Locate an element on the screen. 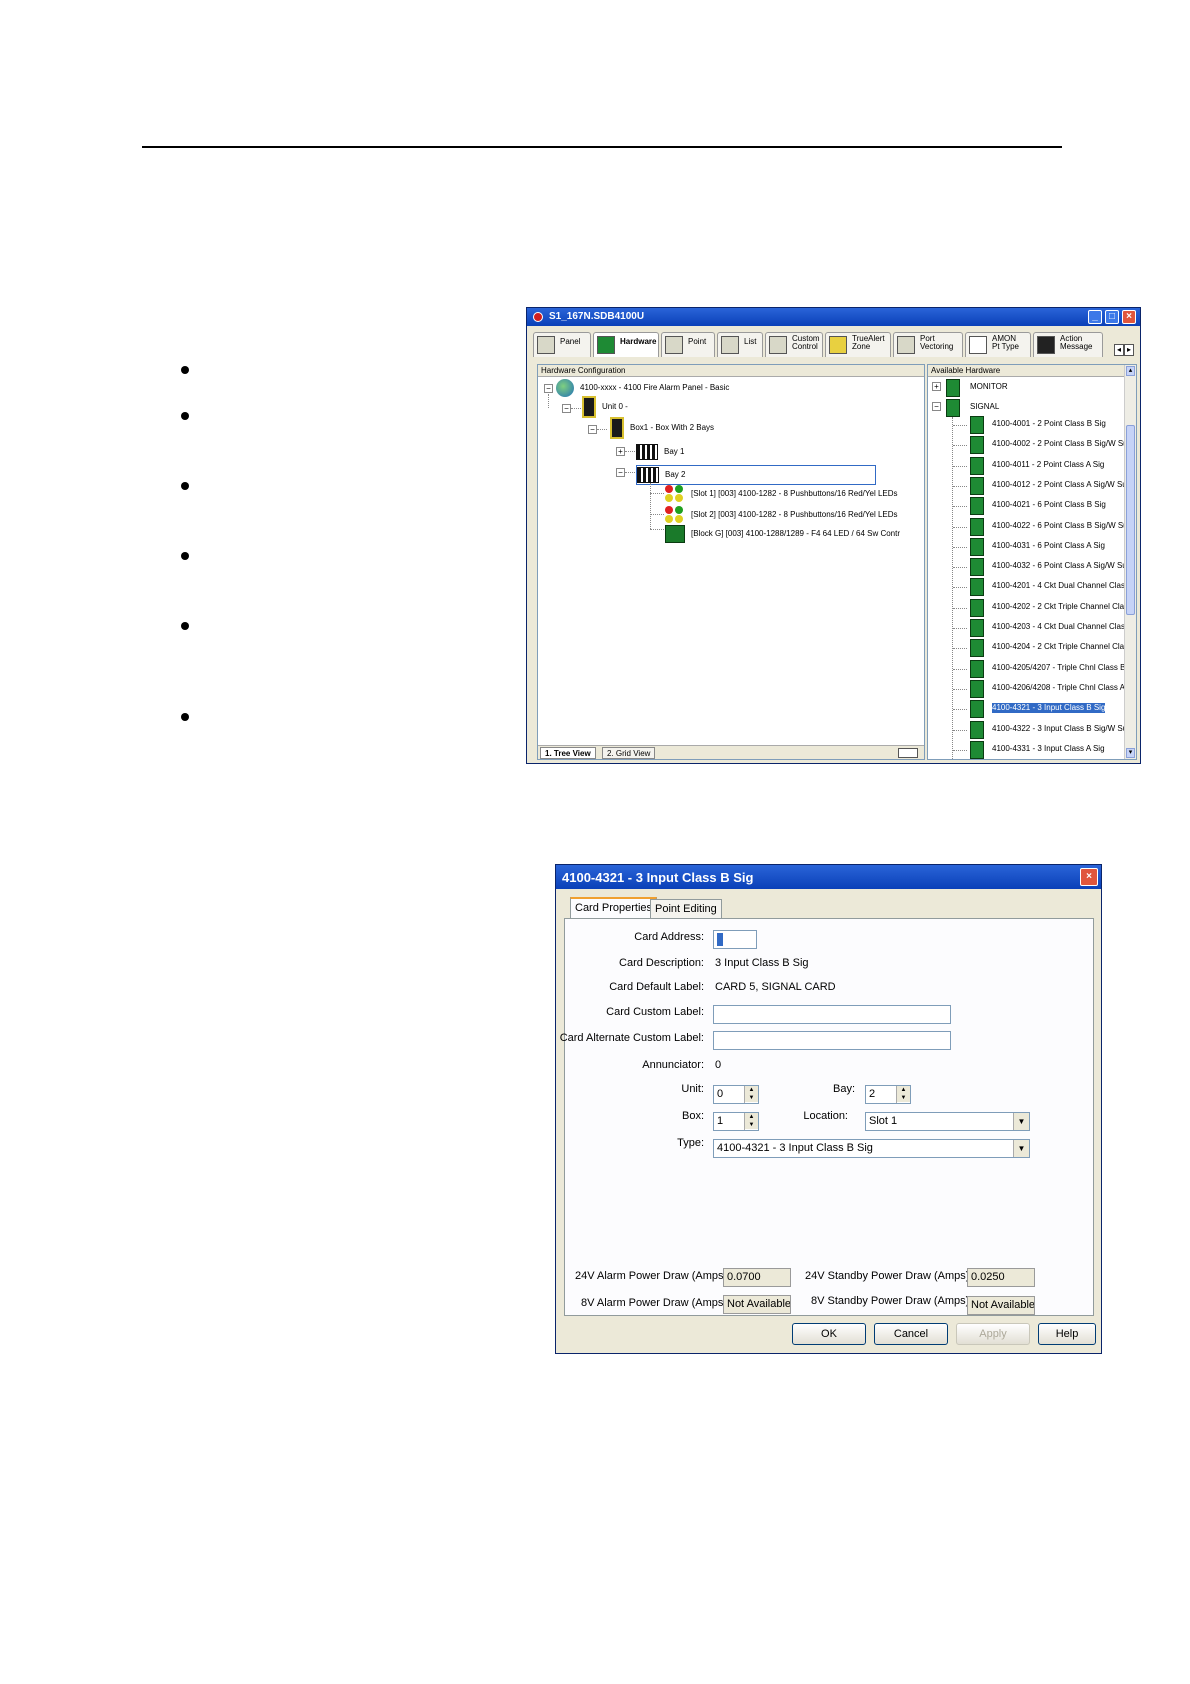  bay-stepper: 2 ▲ ▼ is located at coordinates (888, 1094).